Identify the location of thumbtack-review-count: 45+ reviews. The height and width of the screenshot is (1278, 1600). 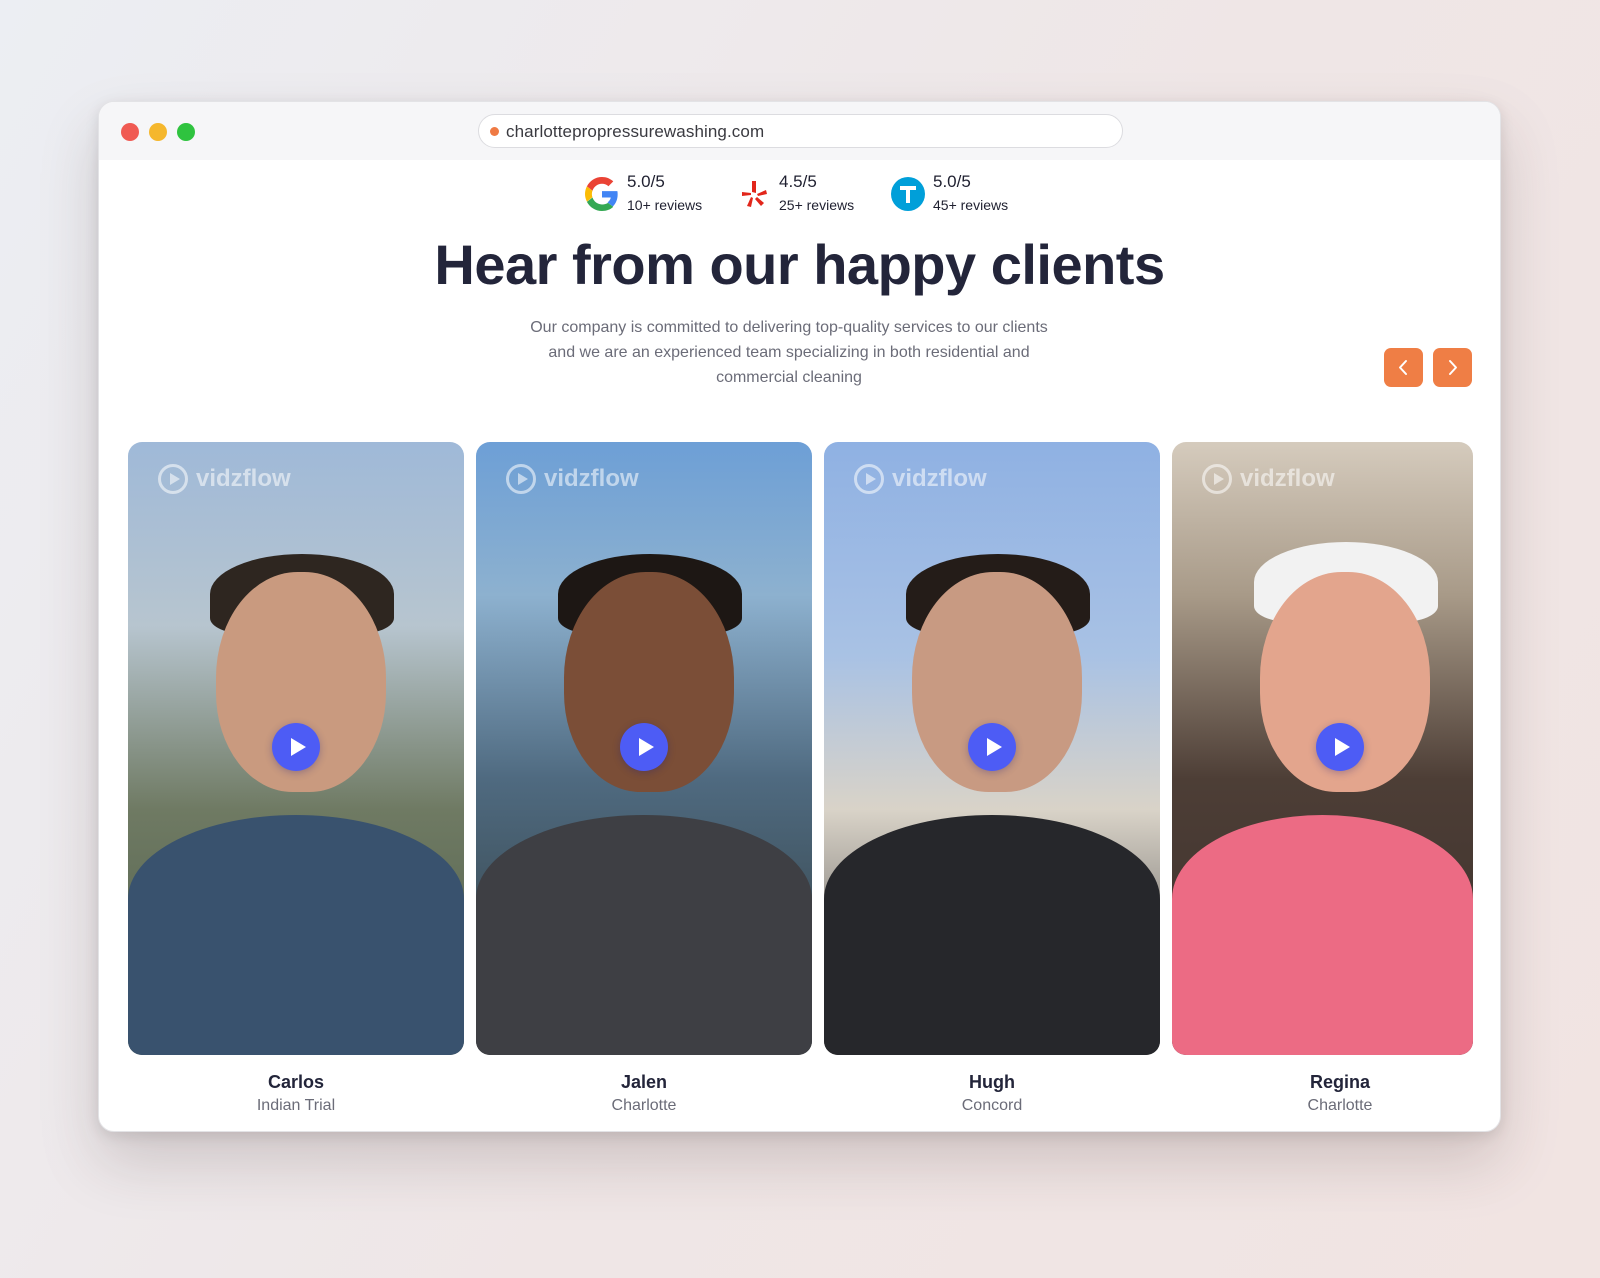
(971, 205).